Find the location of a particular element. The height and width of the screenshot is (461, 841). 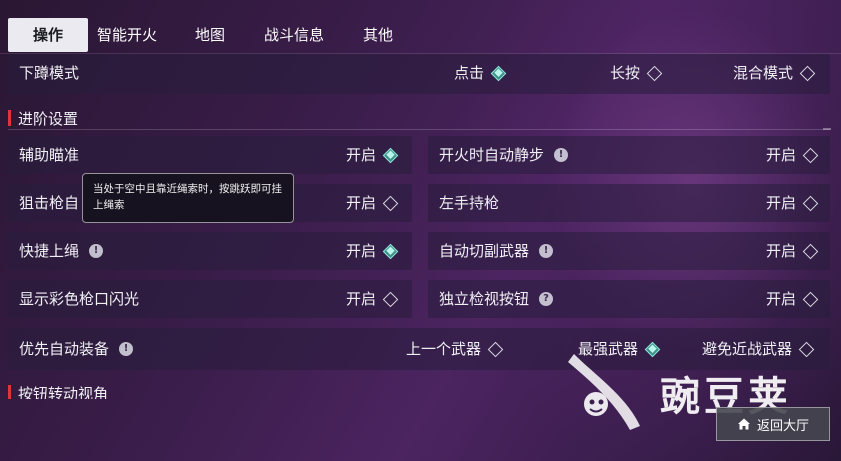

option-label: 点击 is located at coordinates (469, 73).